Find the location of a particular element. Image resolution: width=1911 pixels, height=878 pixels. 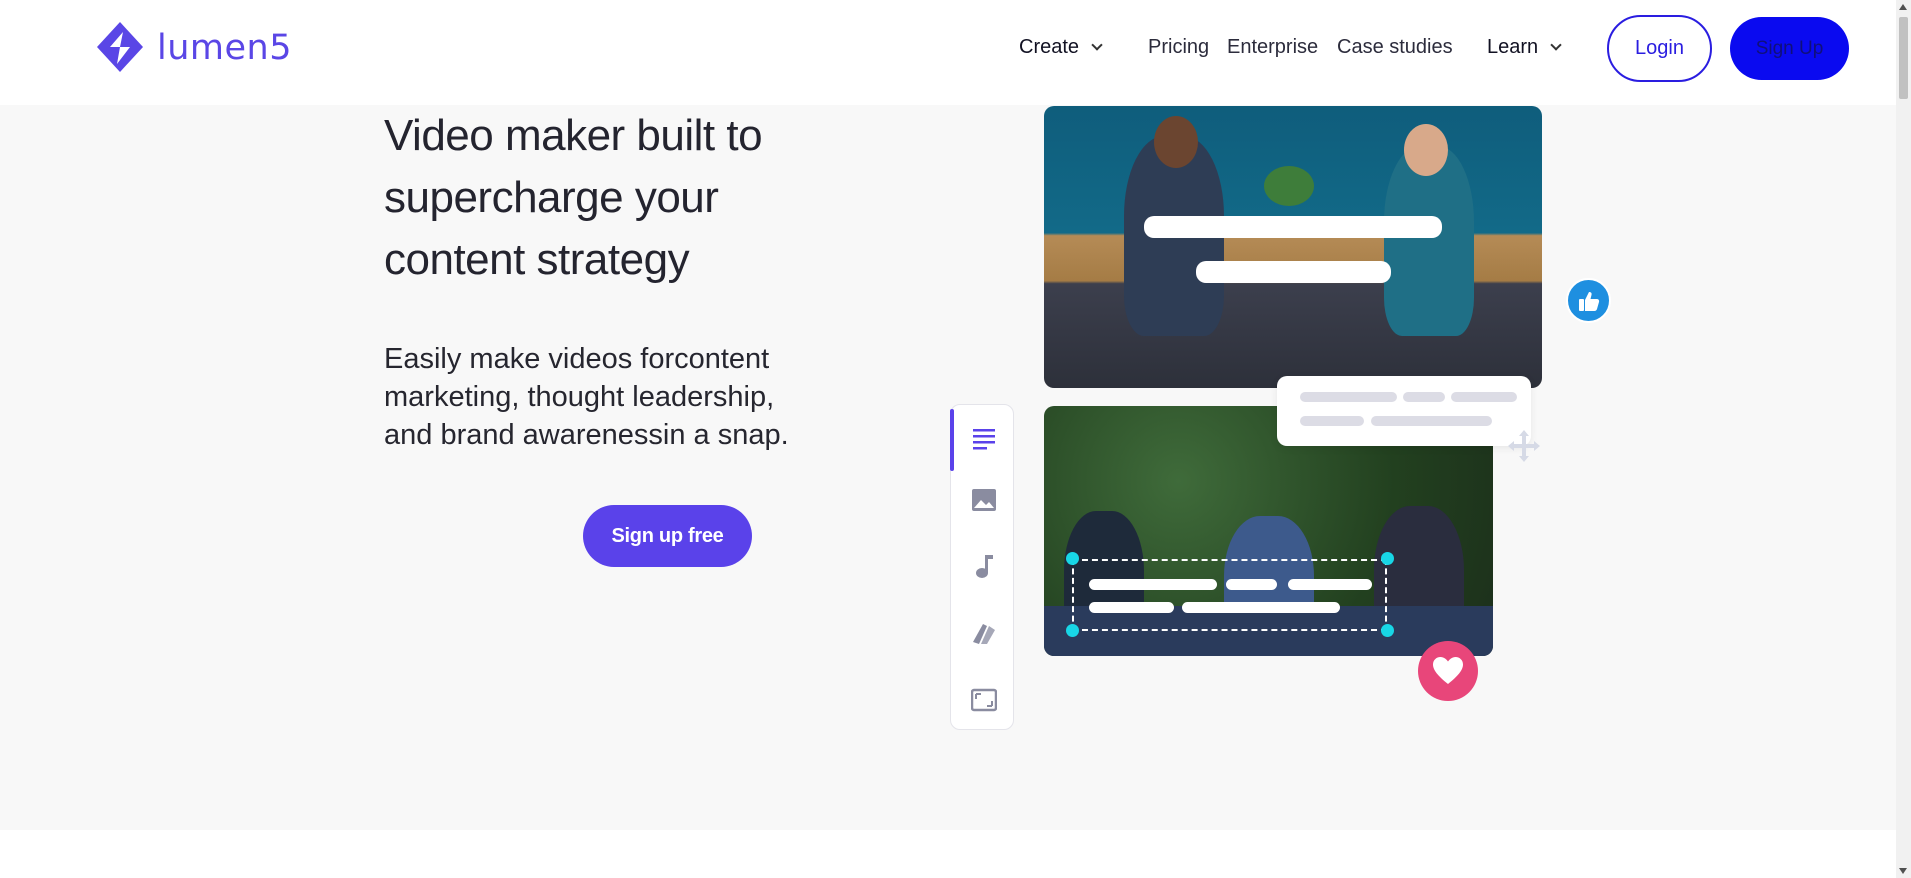

text-lines-icon is located at coordinates (984, 438).